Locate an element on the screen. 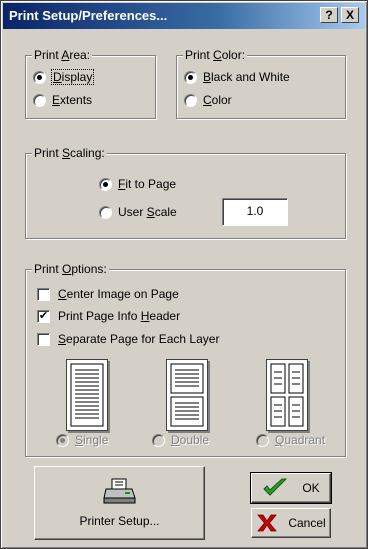 The image size is (368, 549). cancel-label: Cancel is located at coordinates (307, 523).